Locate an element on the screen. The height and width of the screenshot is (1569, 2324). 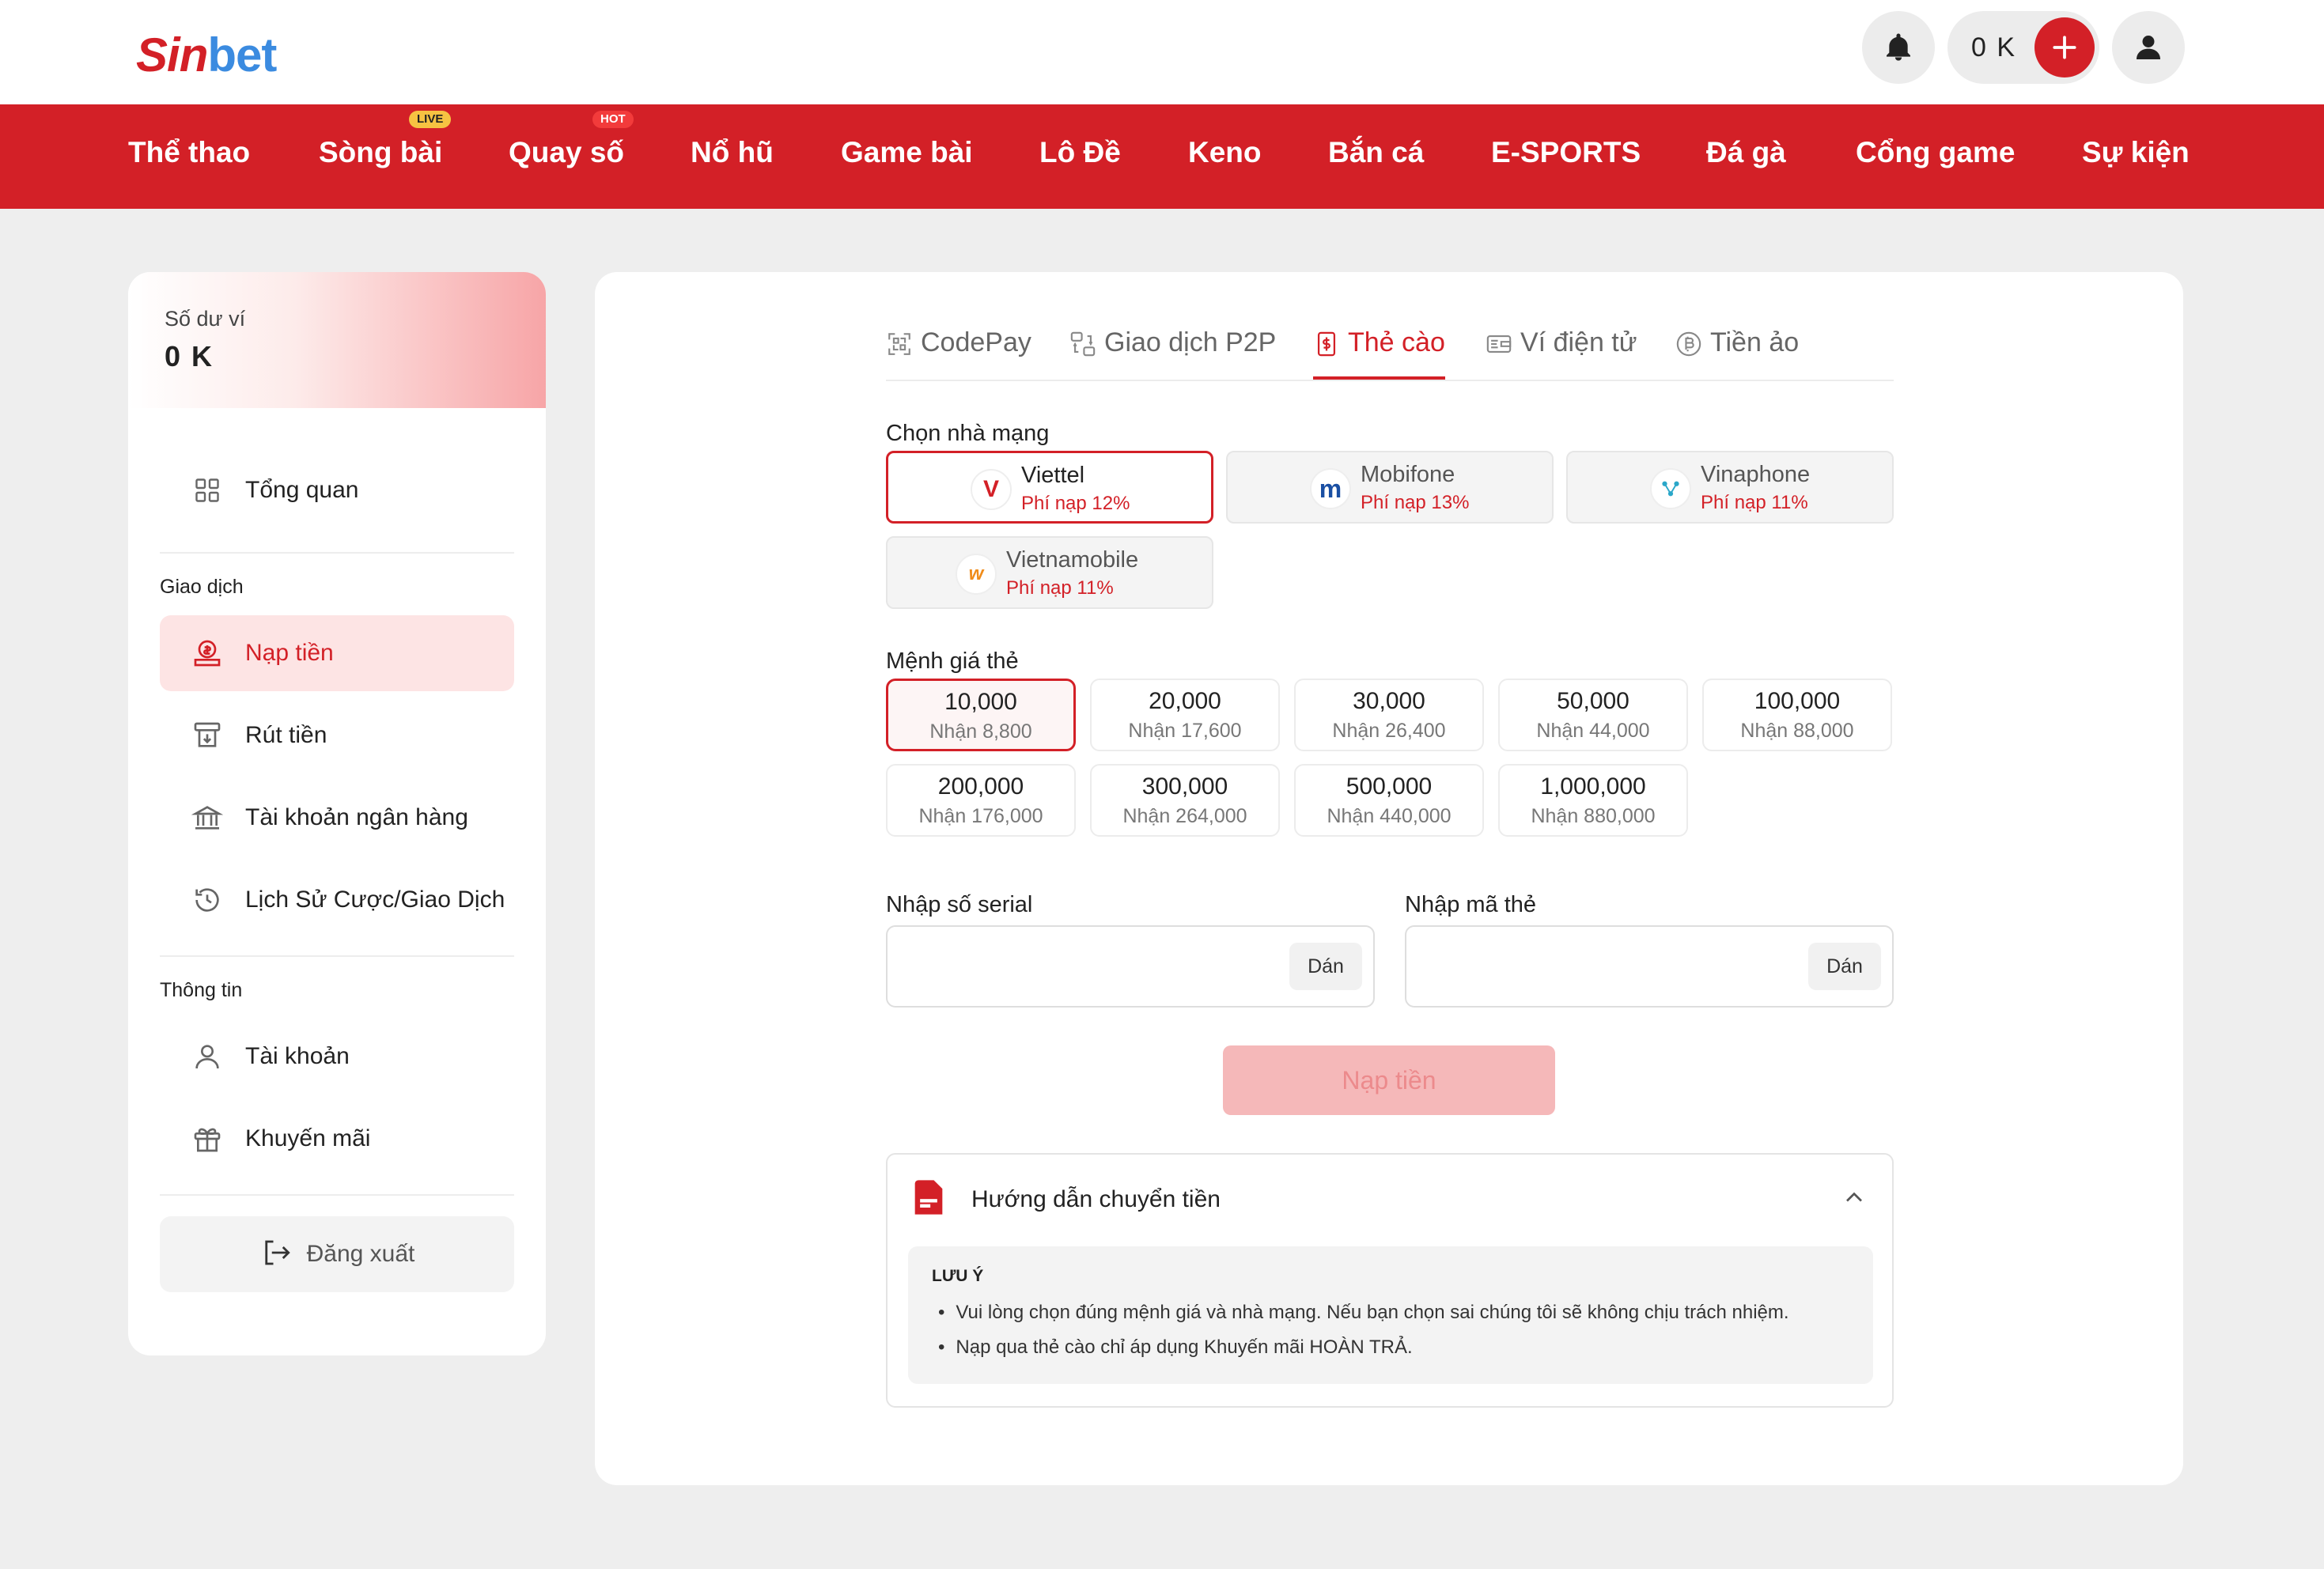
sidebar-item-overview: Tổng quan is located at coordinates (337, 490).